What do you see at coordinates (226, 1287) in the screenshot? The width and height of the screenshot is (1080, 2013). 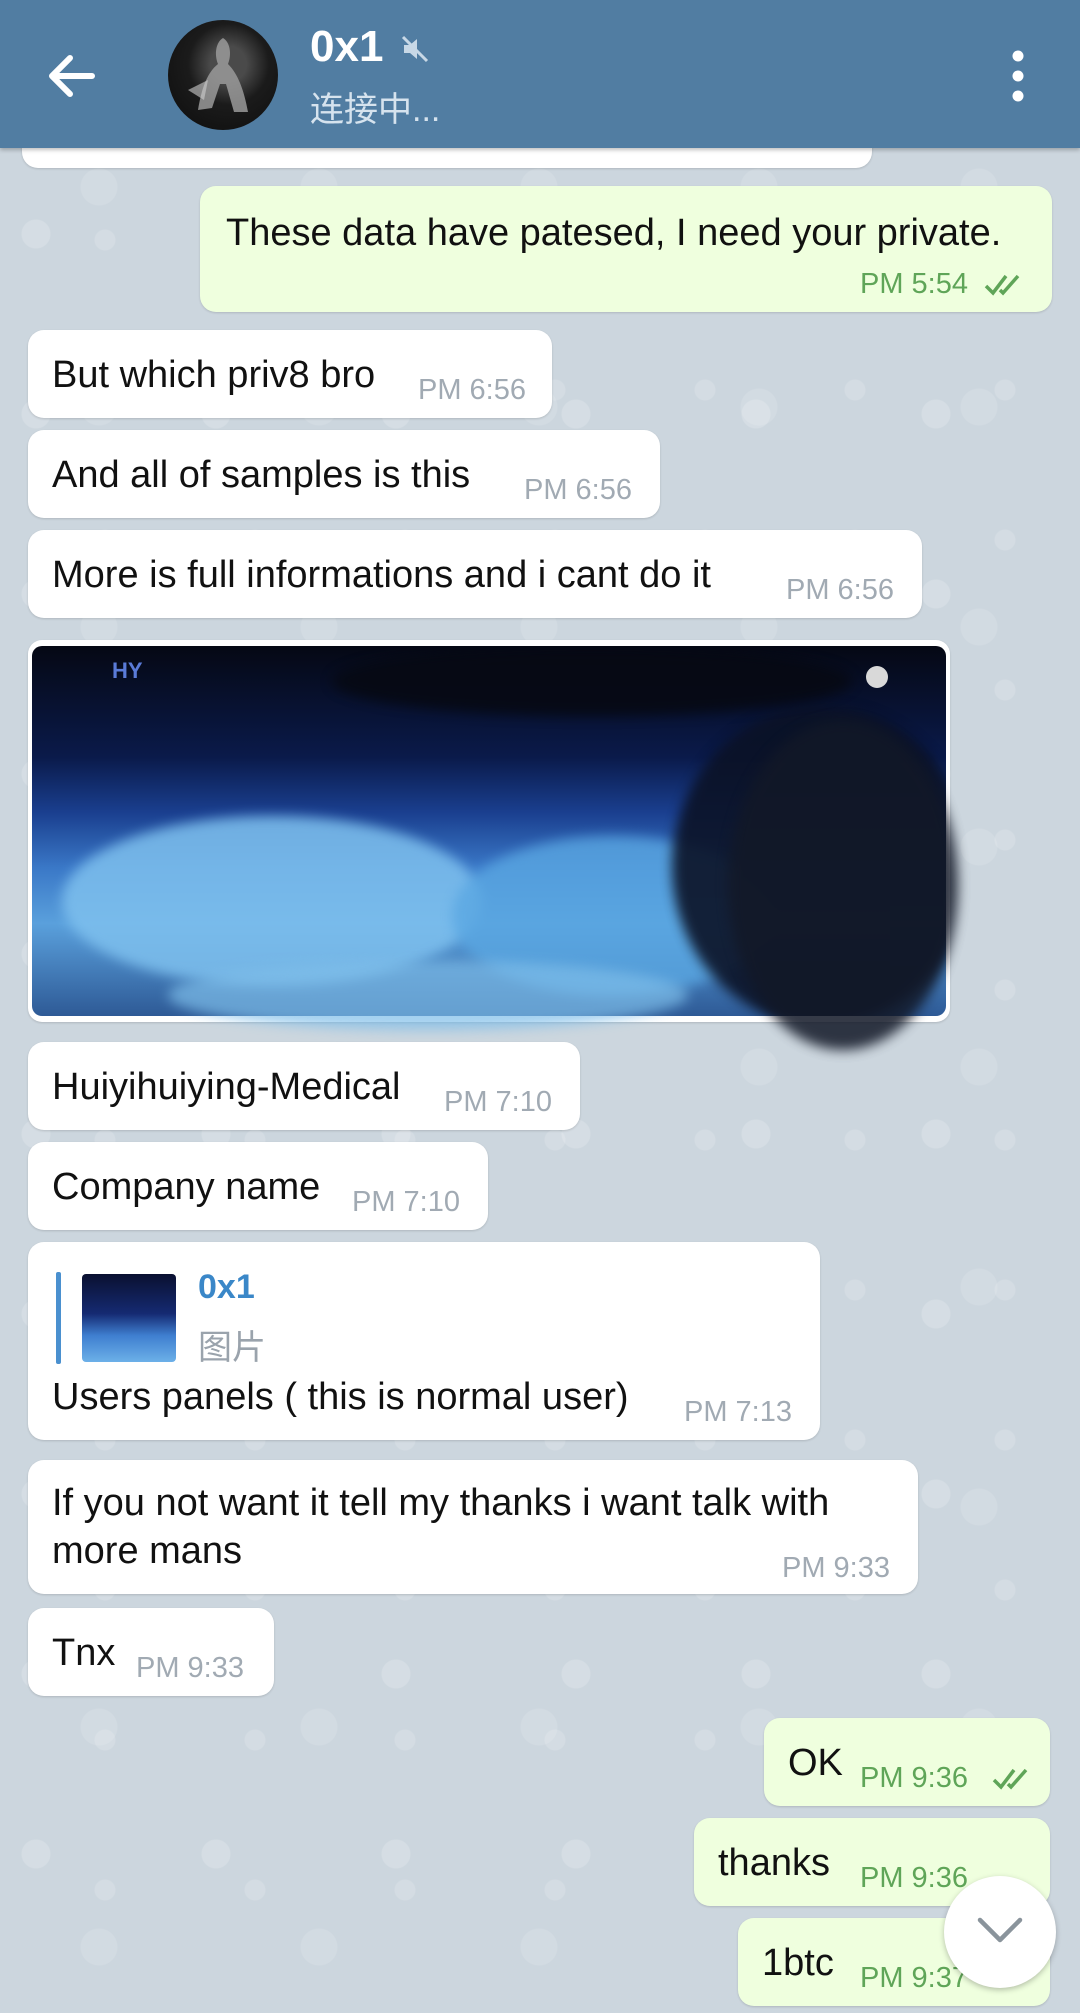 I see `reply-sender-name: 0x1` at bounding box center [226, 1287].